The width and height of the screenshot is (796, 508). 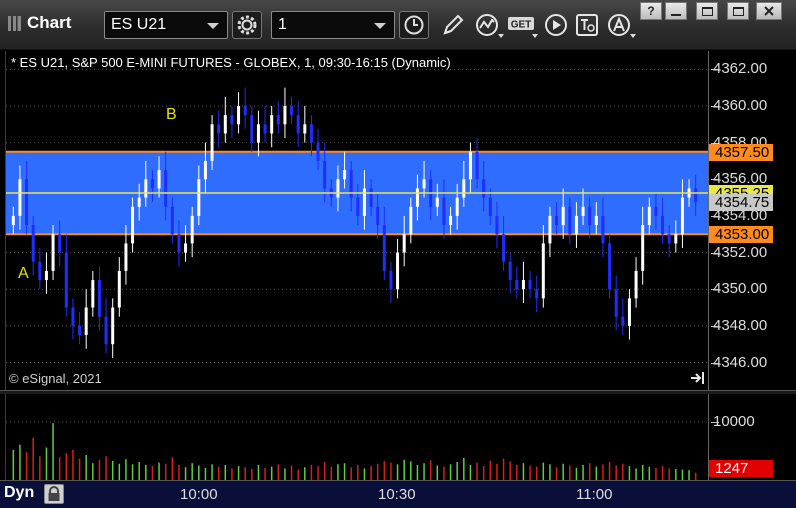 I want to click on volume-axis-label: 10000, so click(x=734, y=421).